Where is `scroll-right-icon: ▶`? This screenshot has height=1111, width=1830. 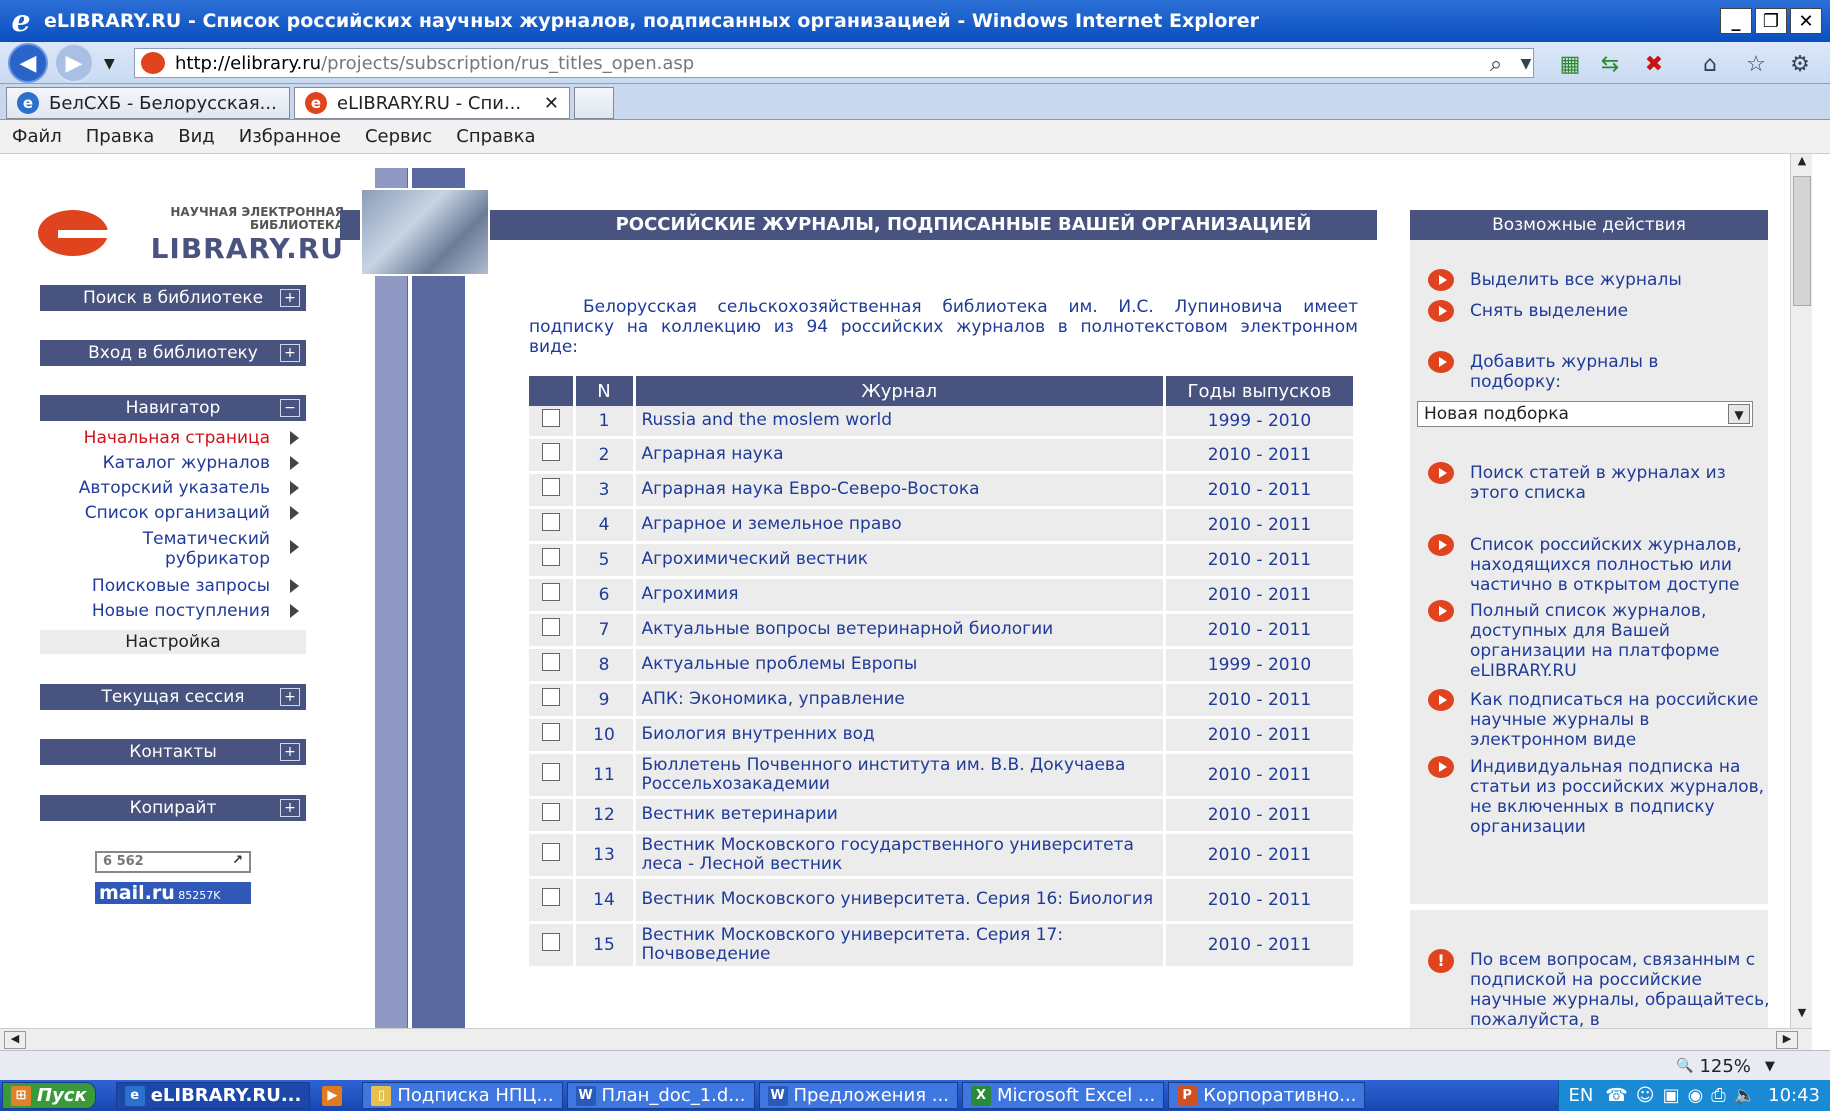 scroll-right-icon: ▶ is located at coordinates (1787, 1040).